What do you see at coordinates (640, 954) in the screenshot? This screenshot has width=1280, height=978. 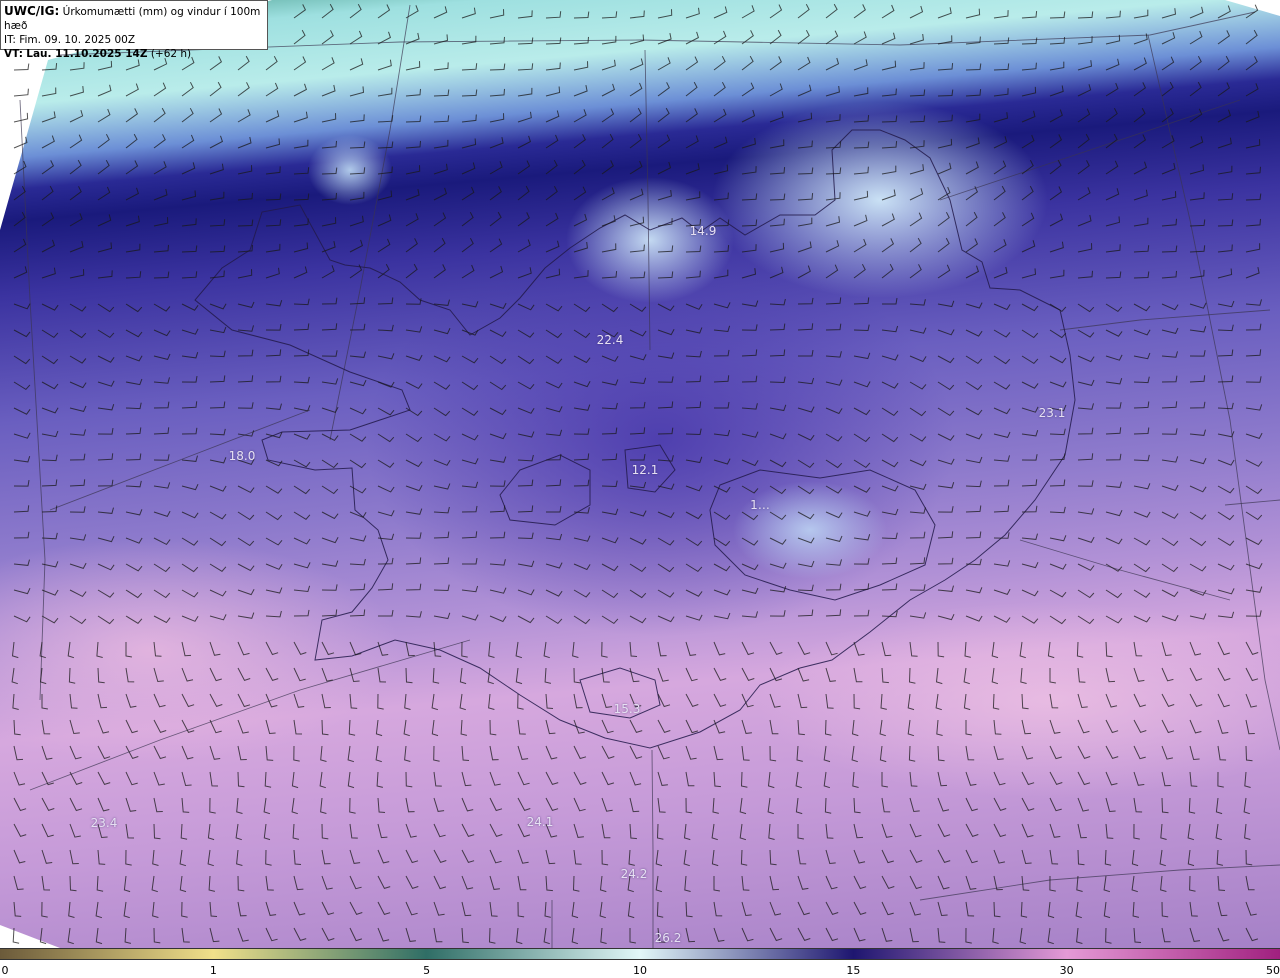 I see `colorbar-strip` at bounding box center [640, 954].